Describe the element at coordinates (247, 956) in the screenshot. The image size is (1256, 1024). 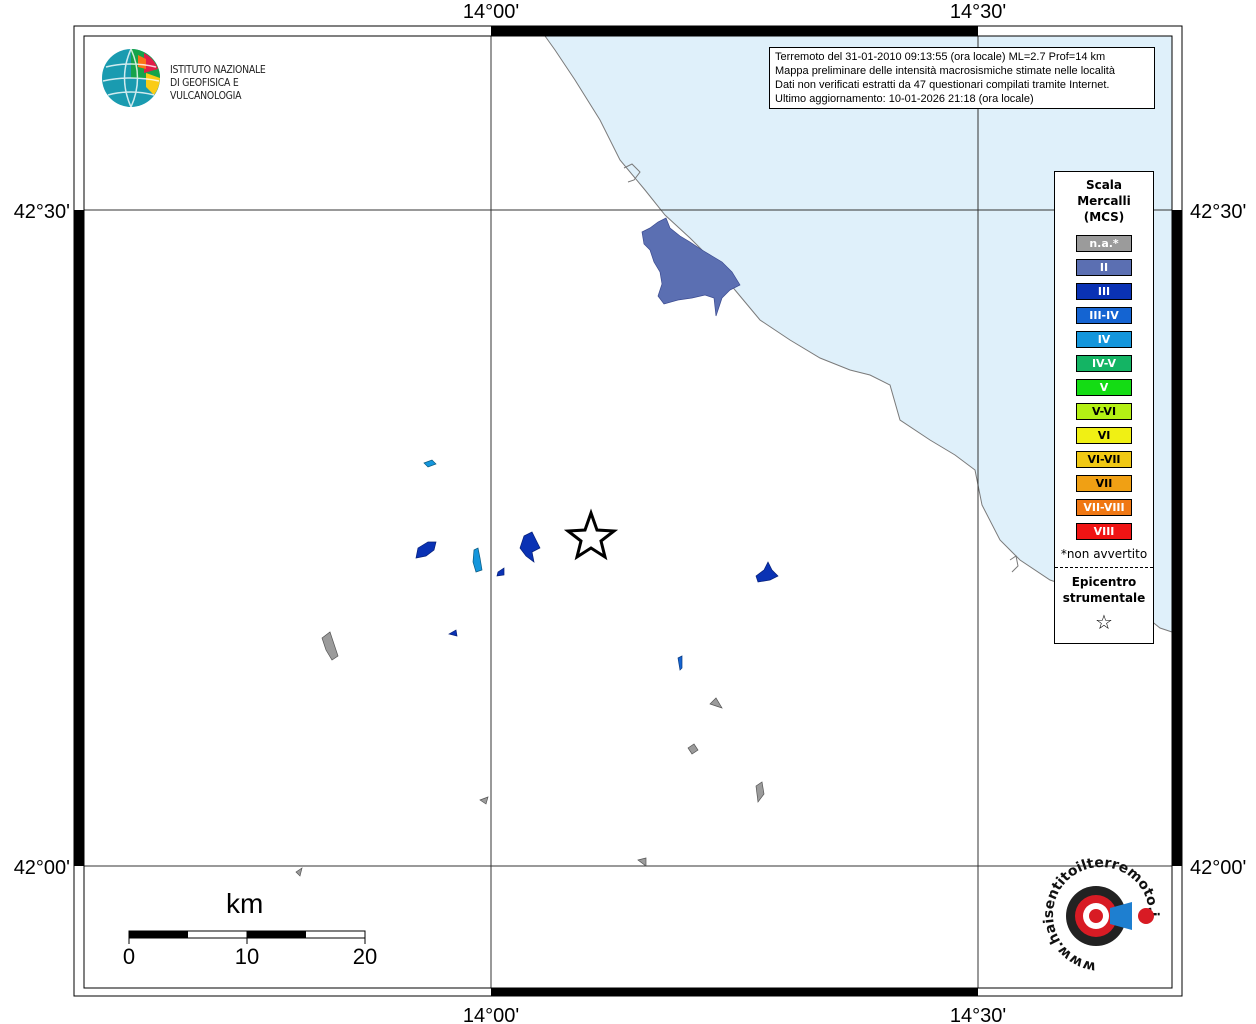
I see `scalebar-label-10: 10` at that location.